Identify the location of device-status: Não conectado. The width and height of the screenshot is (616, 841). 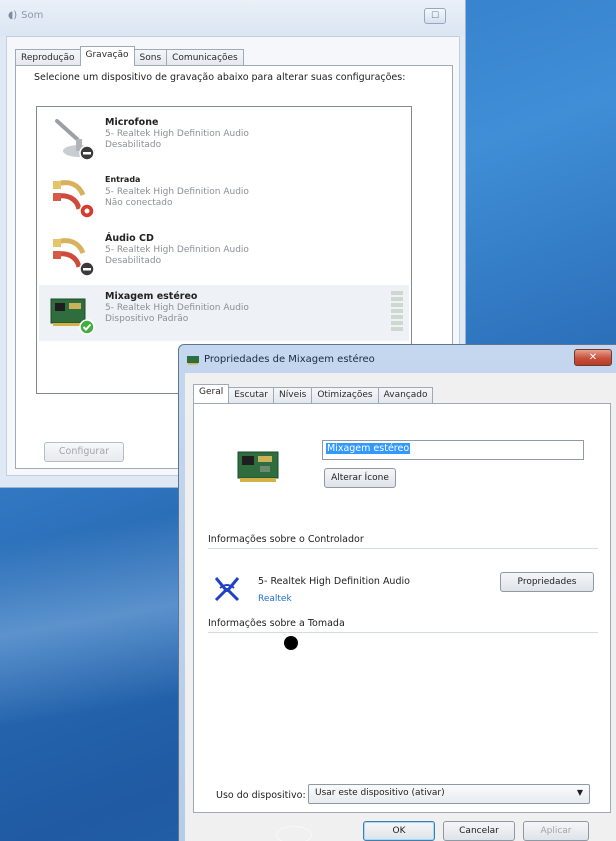
(139, 203).